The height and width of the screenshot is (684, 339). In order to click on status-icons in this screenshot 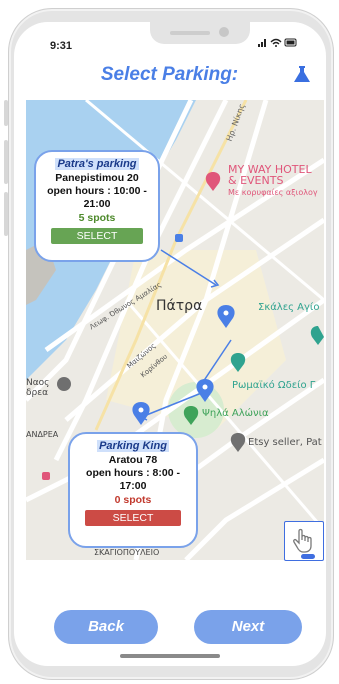, I will do `click(278, 43)`.